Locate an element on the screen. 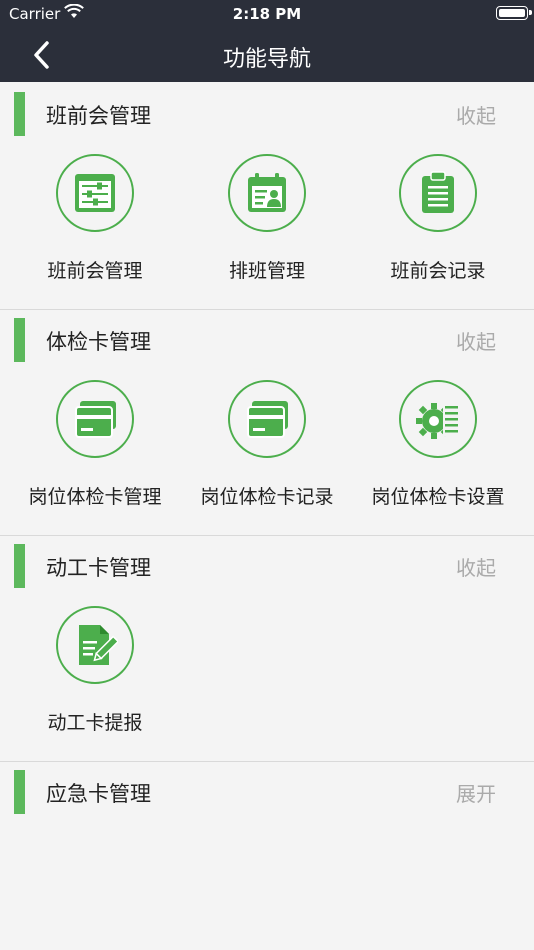  nav-item-post-health-card-mgmt: 岗位体检卡管理 is located at coordinates (95, 455).